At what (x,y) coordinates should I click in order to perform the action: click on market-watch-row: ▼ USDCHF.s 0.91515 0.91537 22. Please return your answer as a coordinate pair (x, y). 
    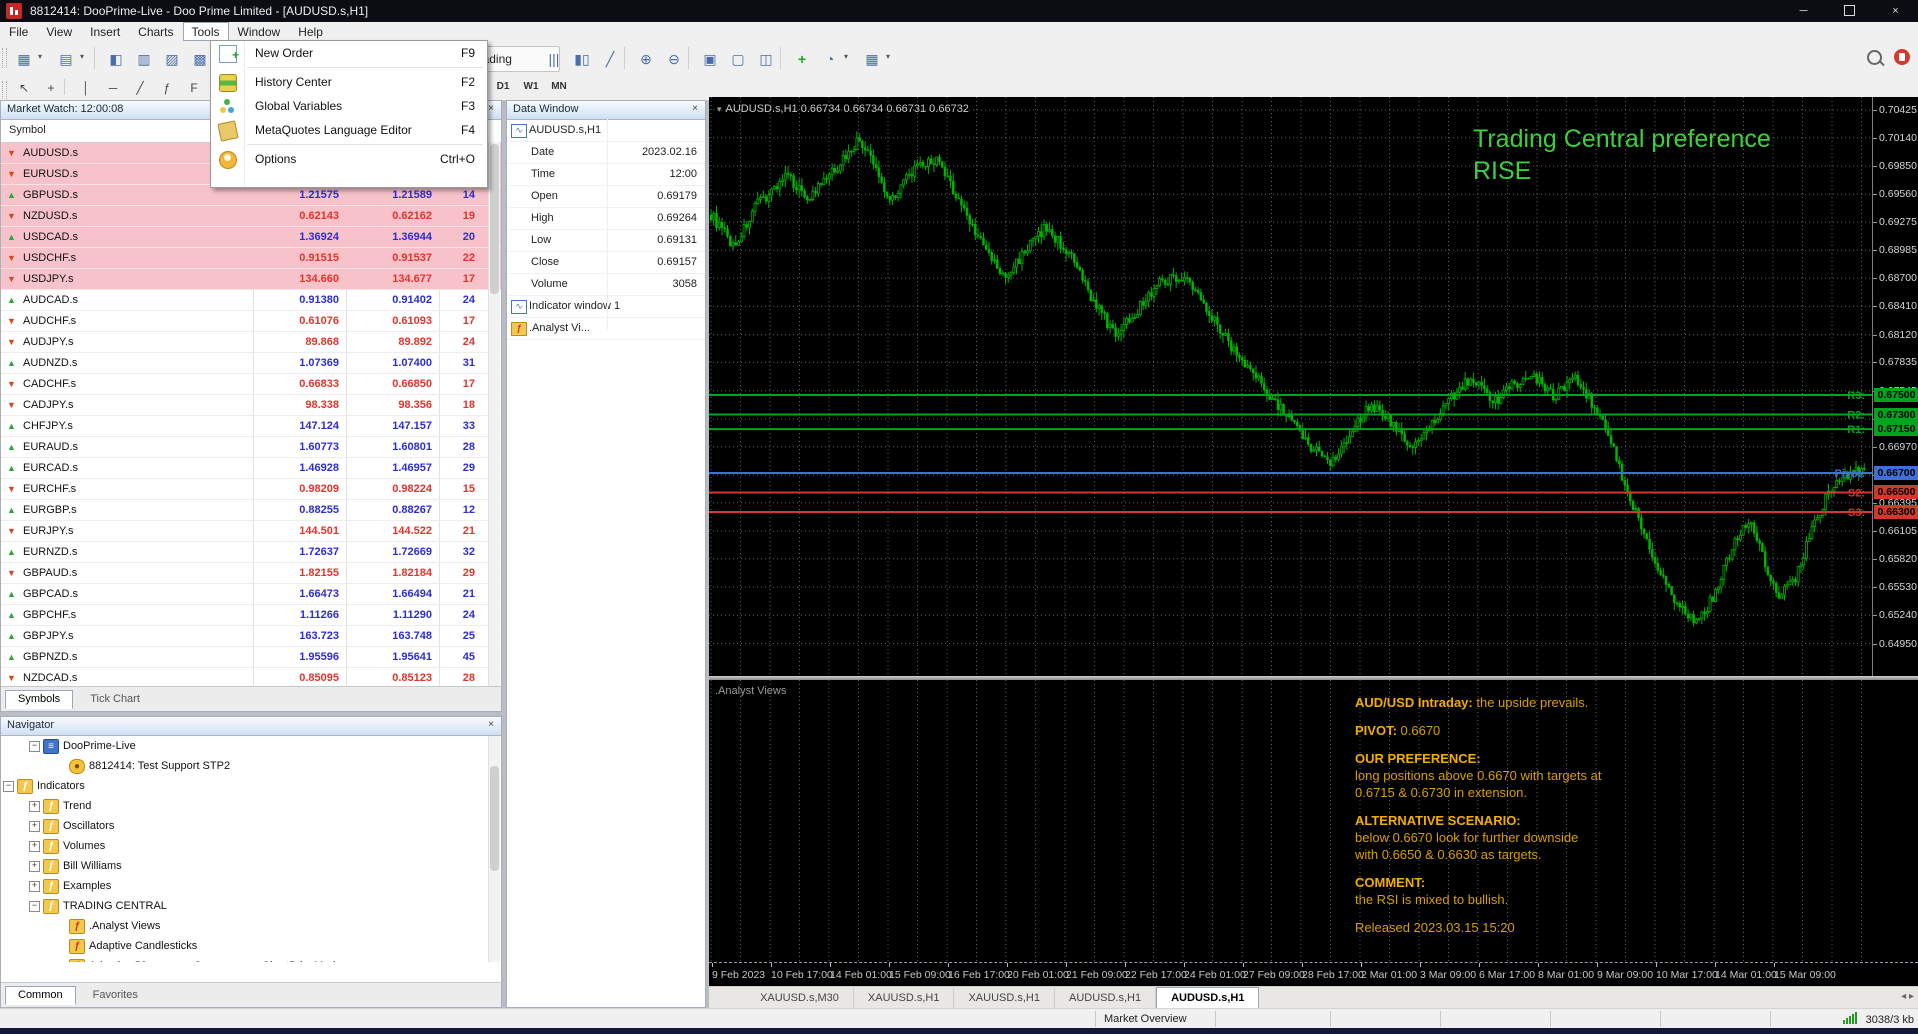
    Looking at the image, I should click on (251, 258).